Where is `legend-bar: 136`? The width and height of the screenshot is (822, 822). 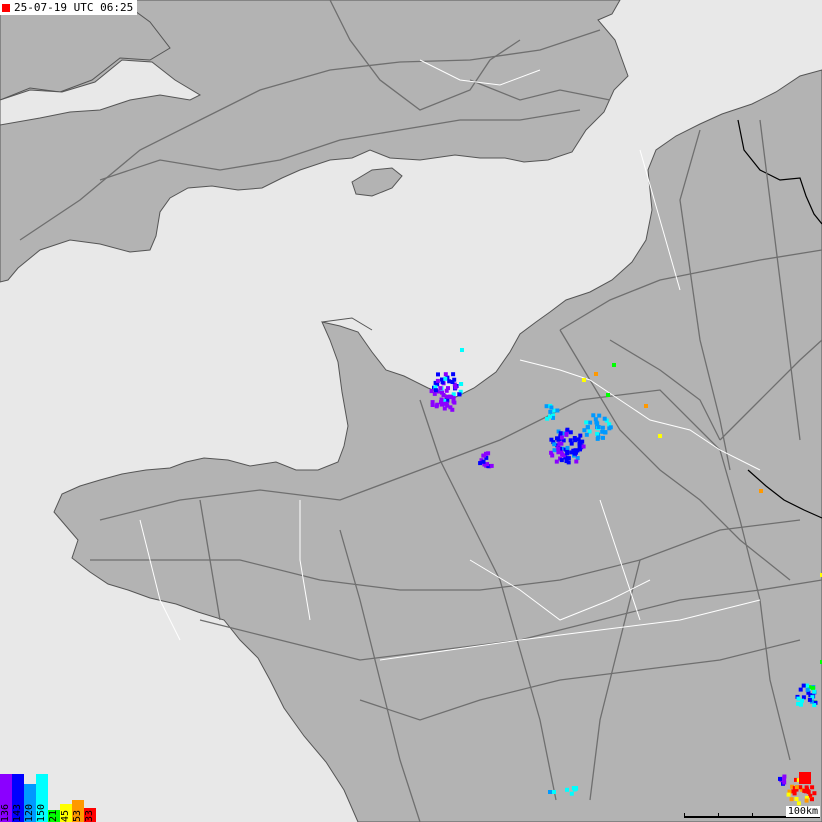 legend-bar: 136 is located at coordinates (6, 798).